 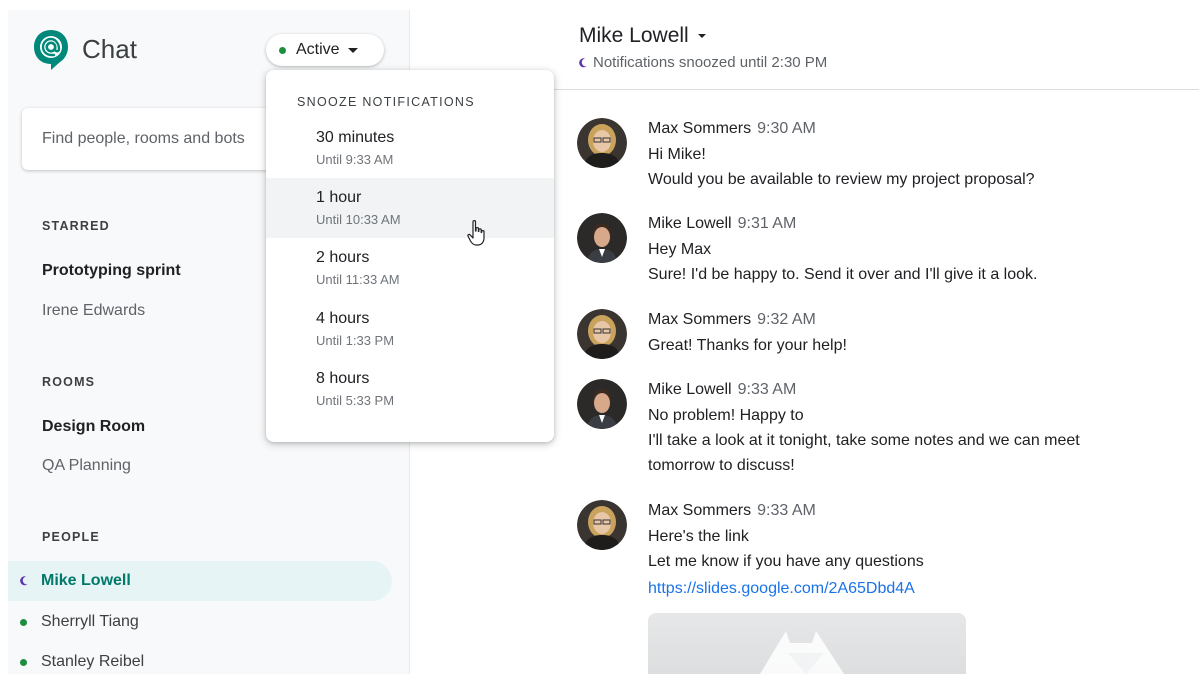 I want to click on snooze-status-text: Notifications snoozed until 2:30 PM, so click(x=710, y=62).